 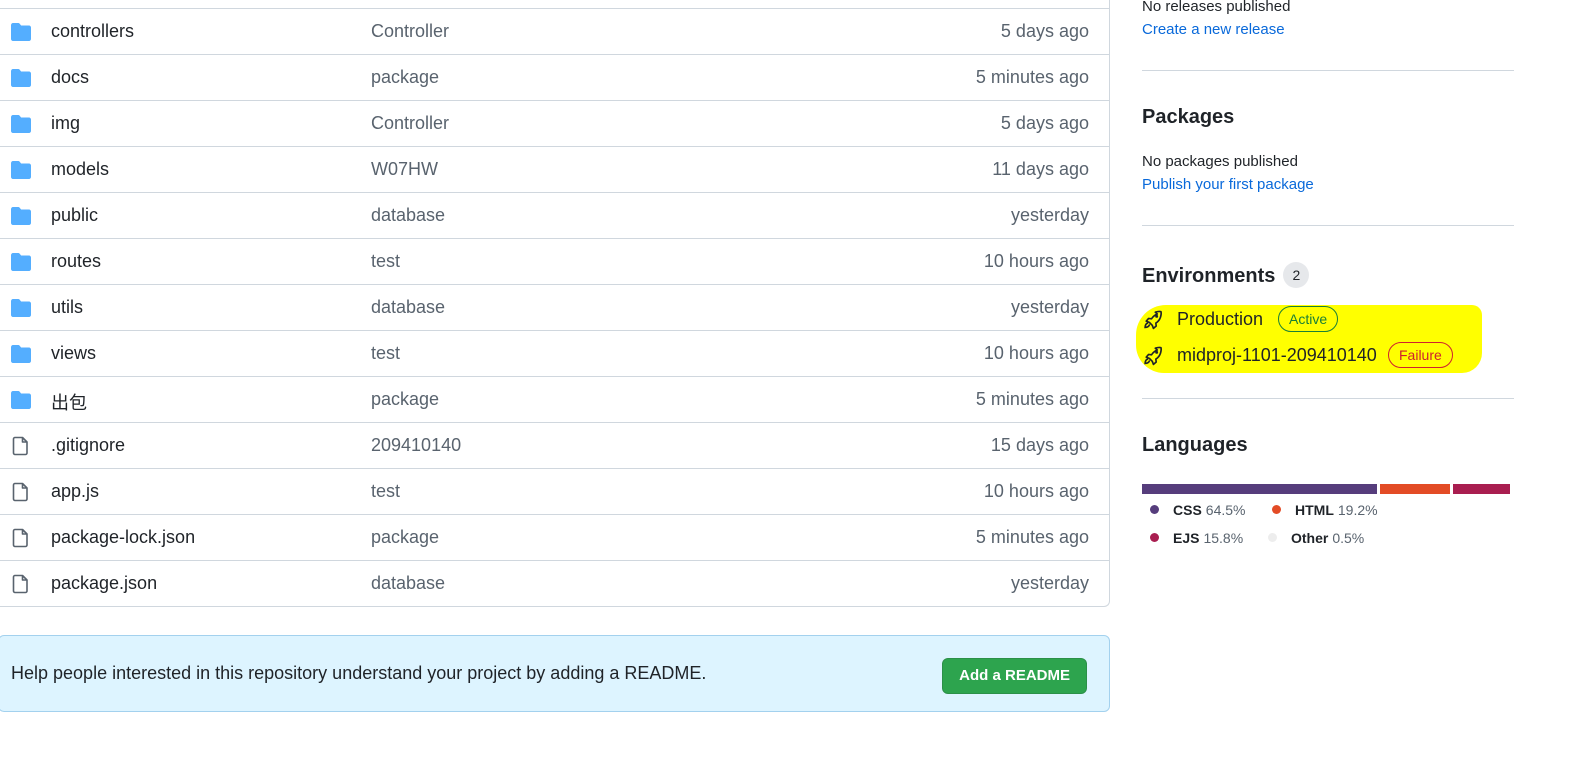 What do you see at coordinates (554, 399) in the screenshot?
I see `file-row: 出包 package 5 minutes ago` at bounding box center [554, 399].